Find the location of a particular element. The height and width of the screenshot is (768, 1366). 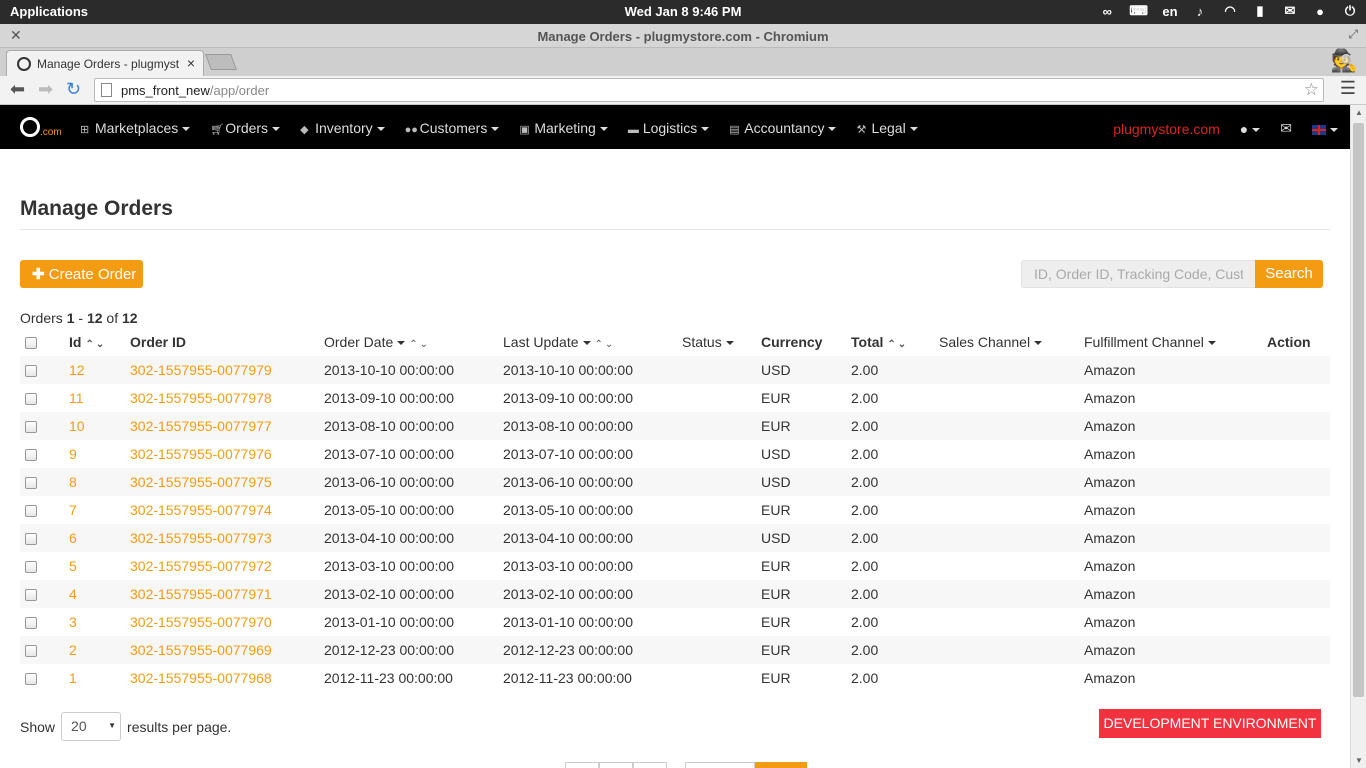

col-id: Id ⌃⌄ is located at coordinates (99, 342).